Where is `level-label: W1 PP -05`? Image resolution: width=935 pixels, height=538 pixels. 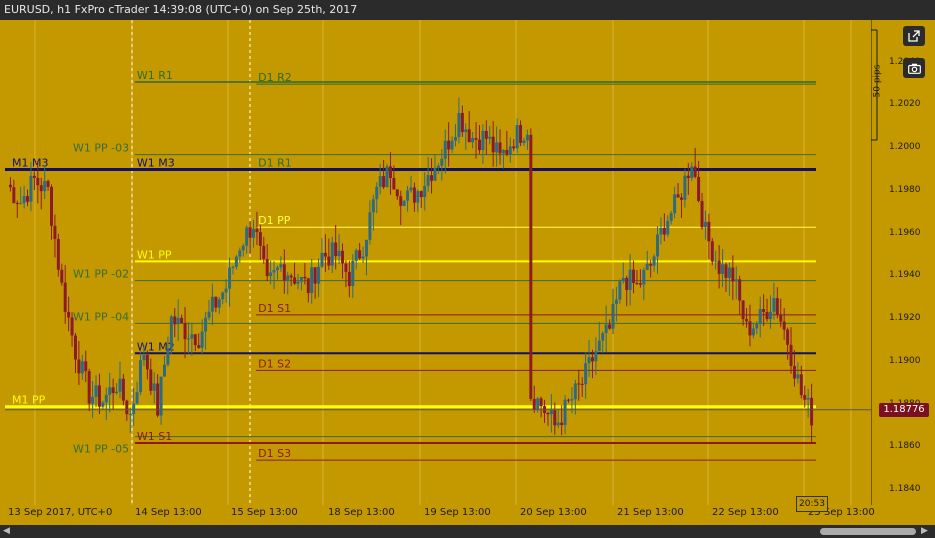 level-label: W1 PP -05 is located at coordinates (101, 449).